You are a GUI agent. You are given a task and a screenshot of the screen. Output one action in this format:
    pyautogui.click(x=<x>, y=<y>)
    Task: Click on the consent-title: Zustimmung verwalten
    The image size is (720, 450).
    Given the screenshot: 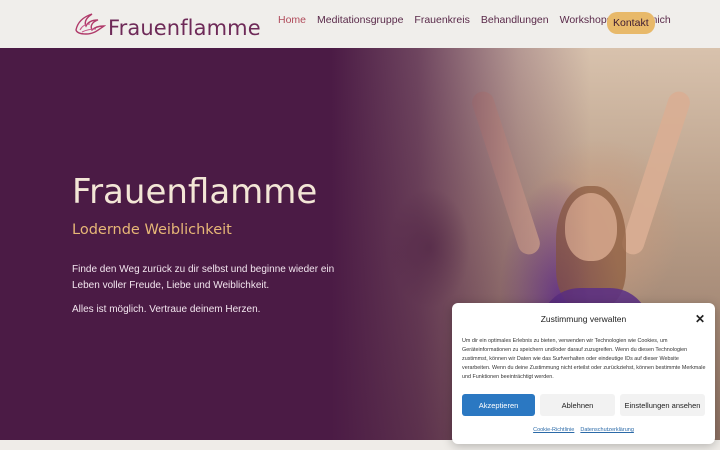 What is the action you would take?
    pyautogui.click(x=583, y=319)
    